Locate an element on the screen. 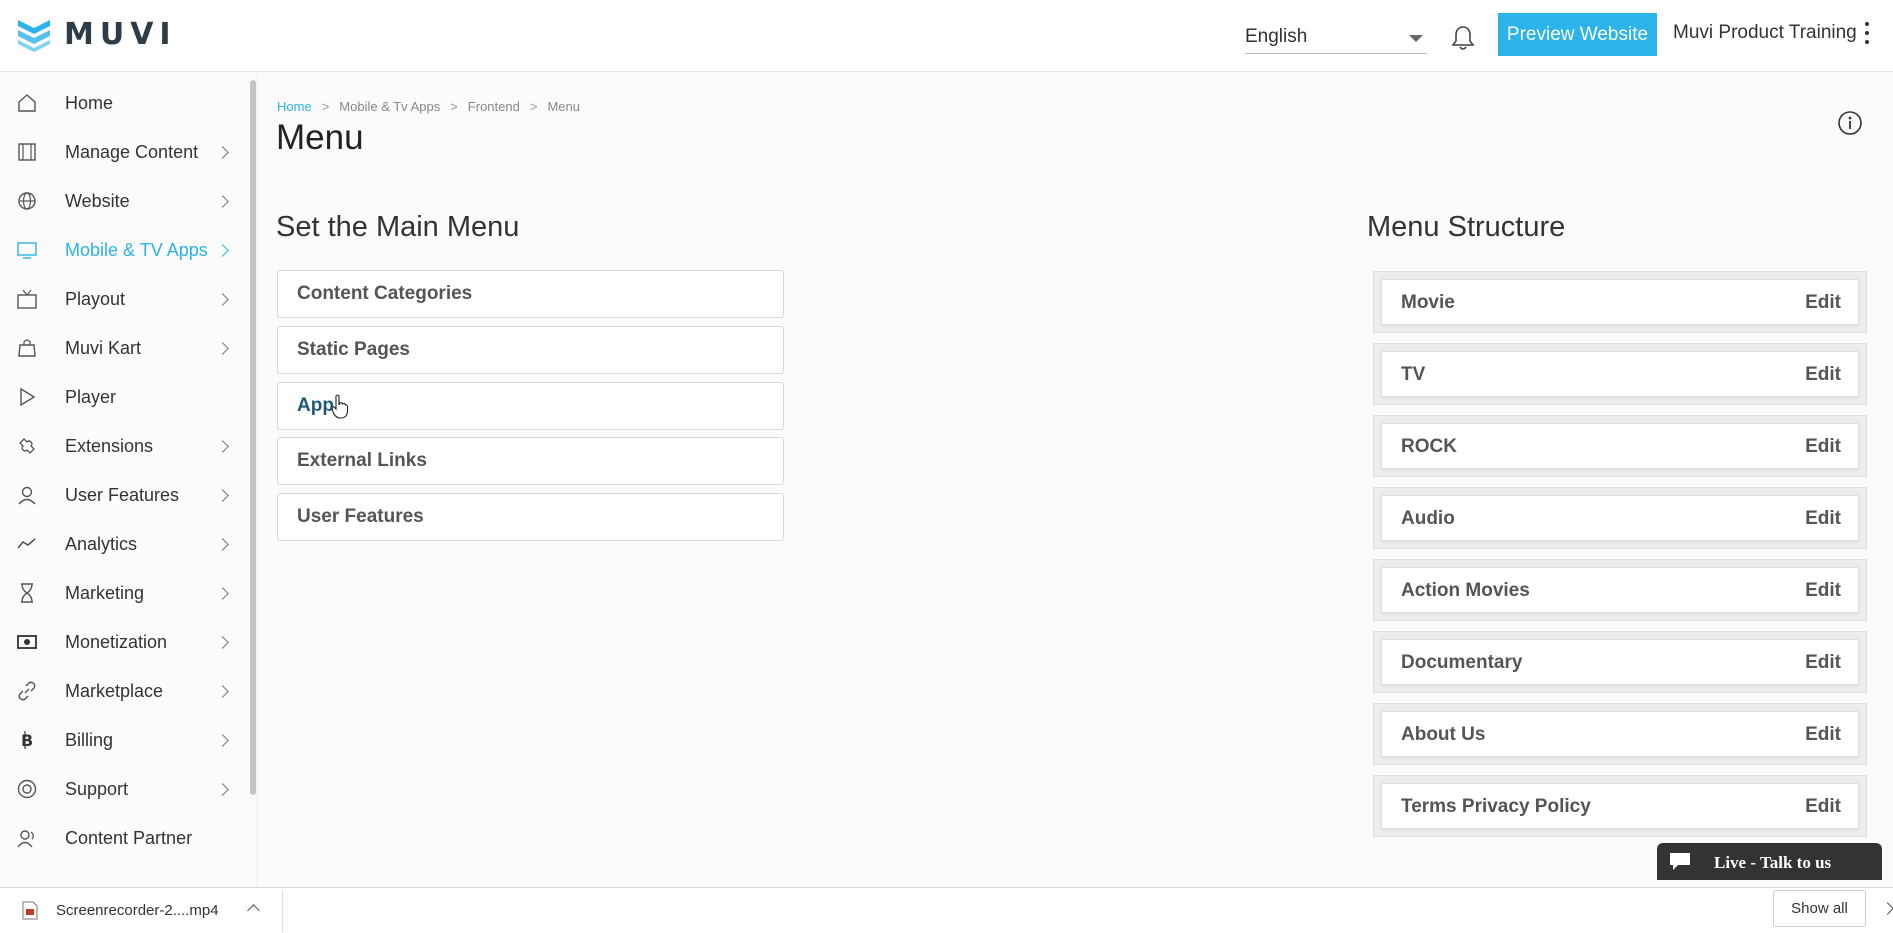  sidebar-item-playout: Playout is located at coordinates (125, 299).